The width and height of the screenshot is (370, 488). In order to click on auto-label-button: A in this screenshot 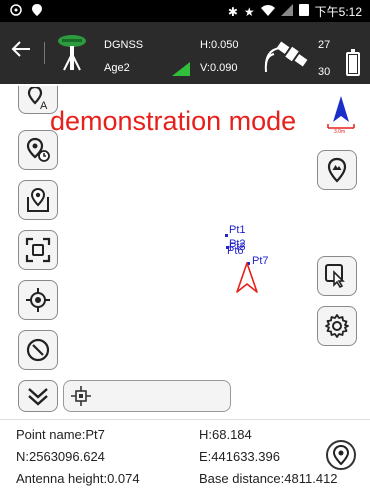, I will do `click(38, 100)`.